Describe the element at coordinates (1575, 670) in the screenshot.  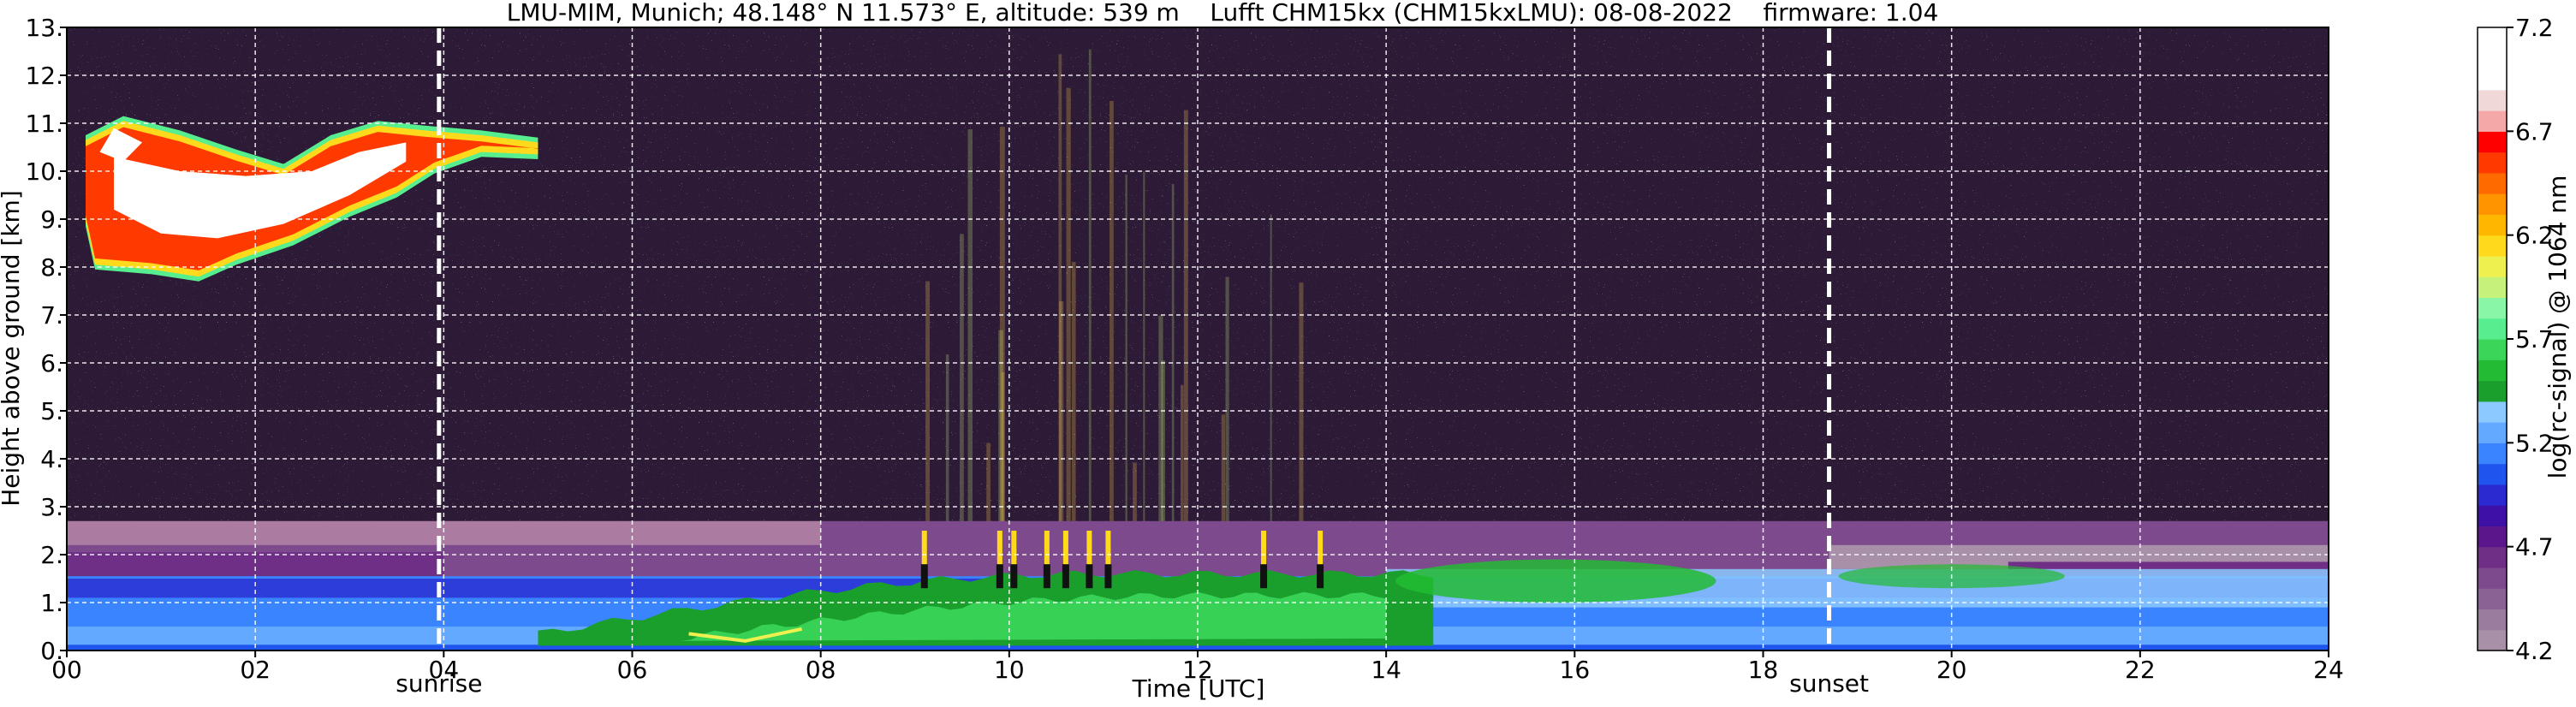
I see `x-tick-label: 16` at that location.